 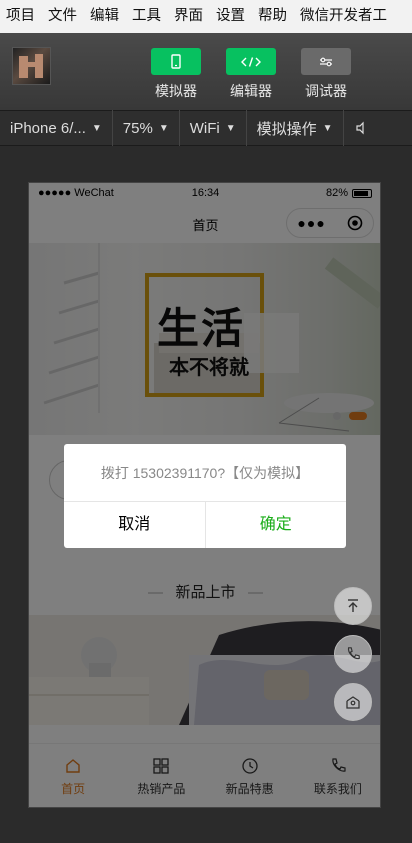 I want to click on speaker-icon, so click(x=359, y=128).